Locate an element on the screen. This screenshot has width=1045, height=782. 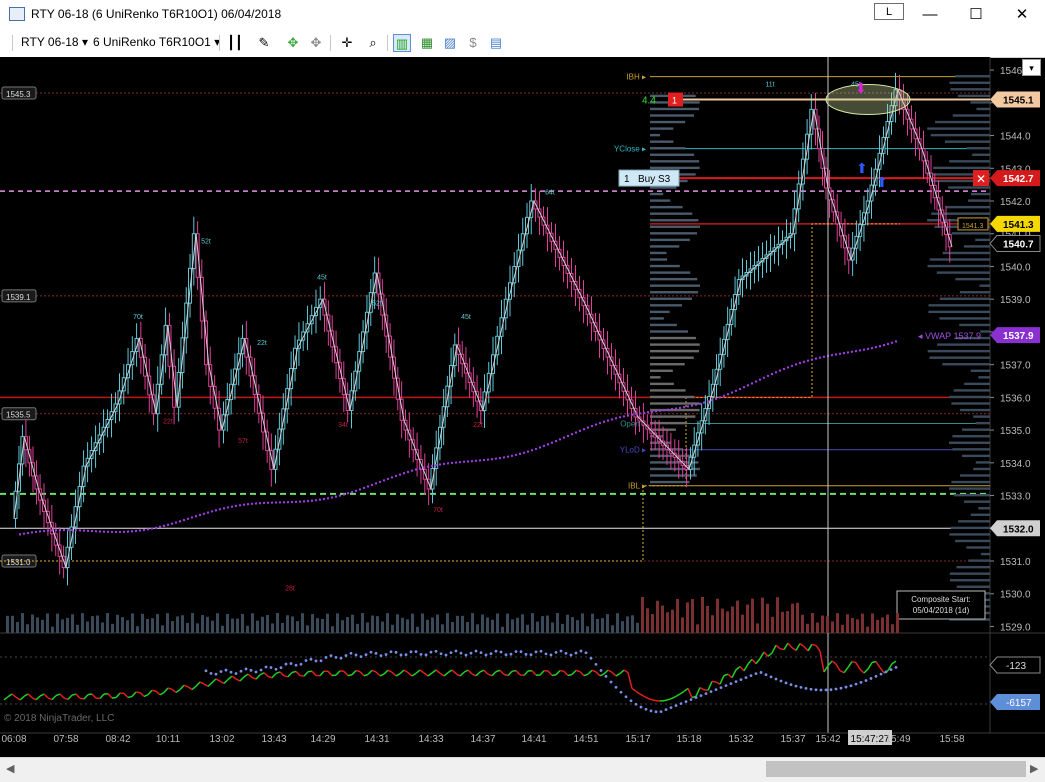
scrollbar-thumb is located at coordinates (896, 769).